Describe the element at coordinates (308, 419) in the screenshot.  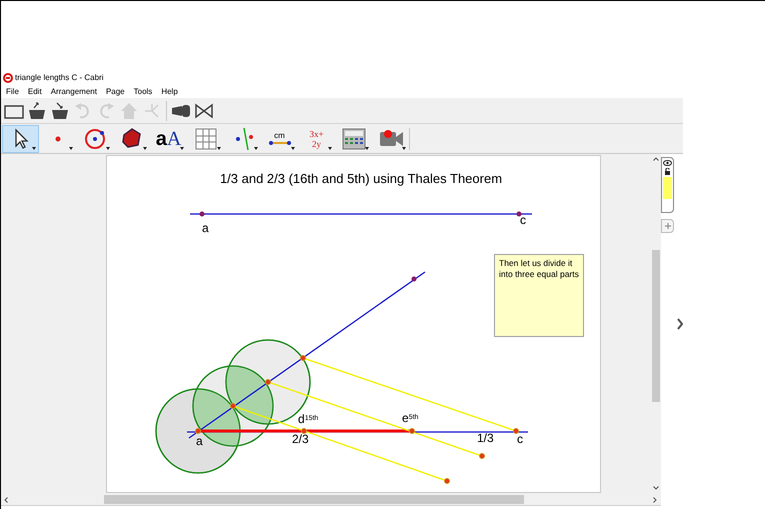
I see `point-label: d$^{15th}$` at that location.